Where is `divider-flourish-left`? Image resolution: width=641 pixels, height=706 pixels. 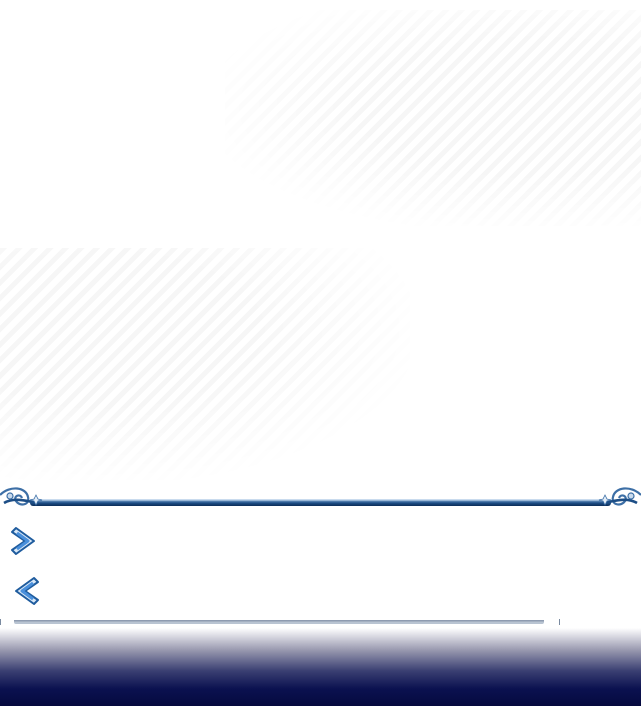 divider-flourish-left is located at coordinates (21, 496).